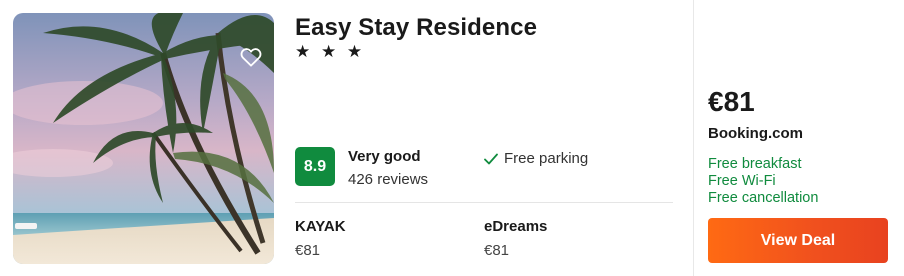 This screenshot has height=276, width=904. Describe the element at coordinates (798, 240) in the screenshot. I see `view-deal-button: View Deal` at that location.